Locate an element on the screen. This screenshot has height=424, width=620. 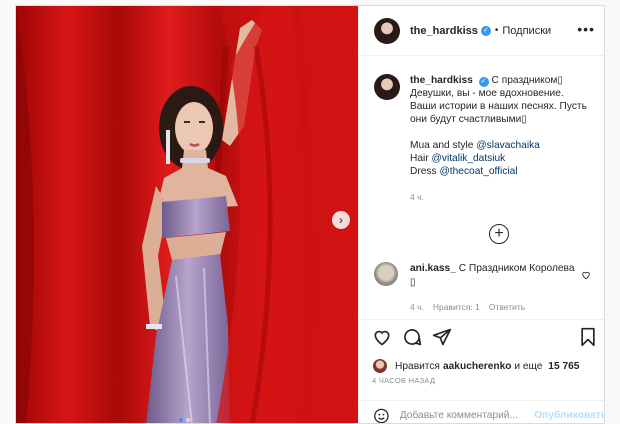
liker-avatar is located at coordinates (380, 366).